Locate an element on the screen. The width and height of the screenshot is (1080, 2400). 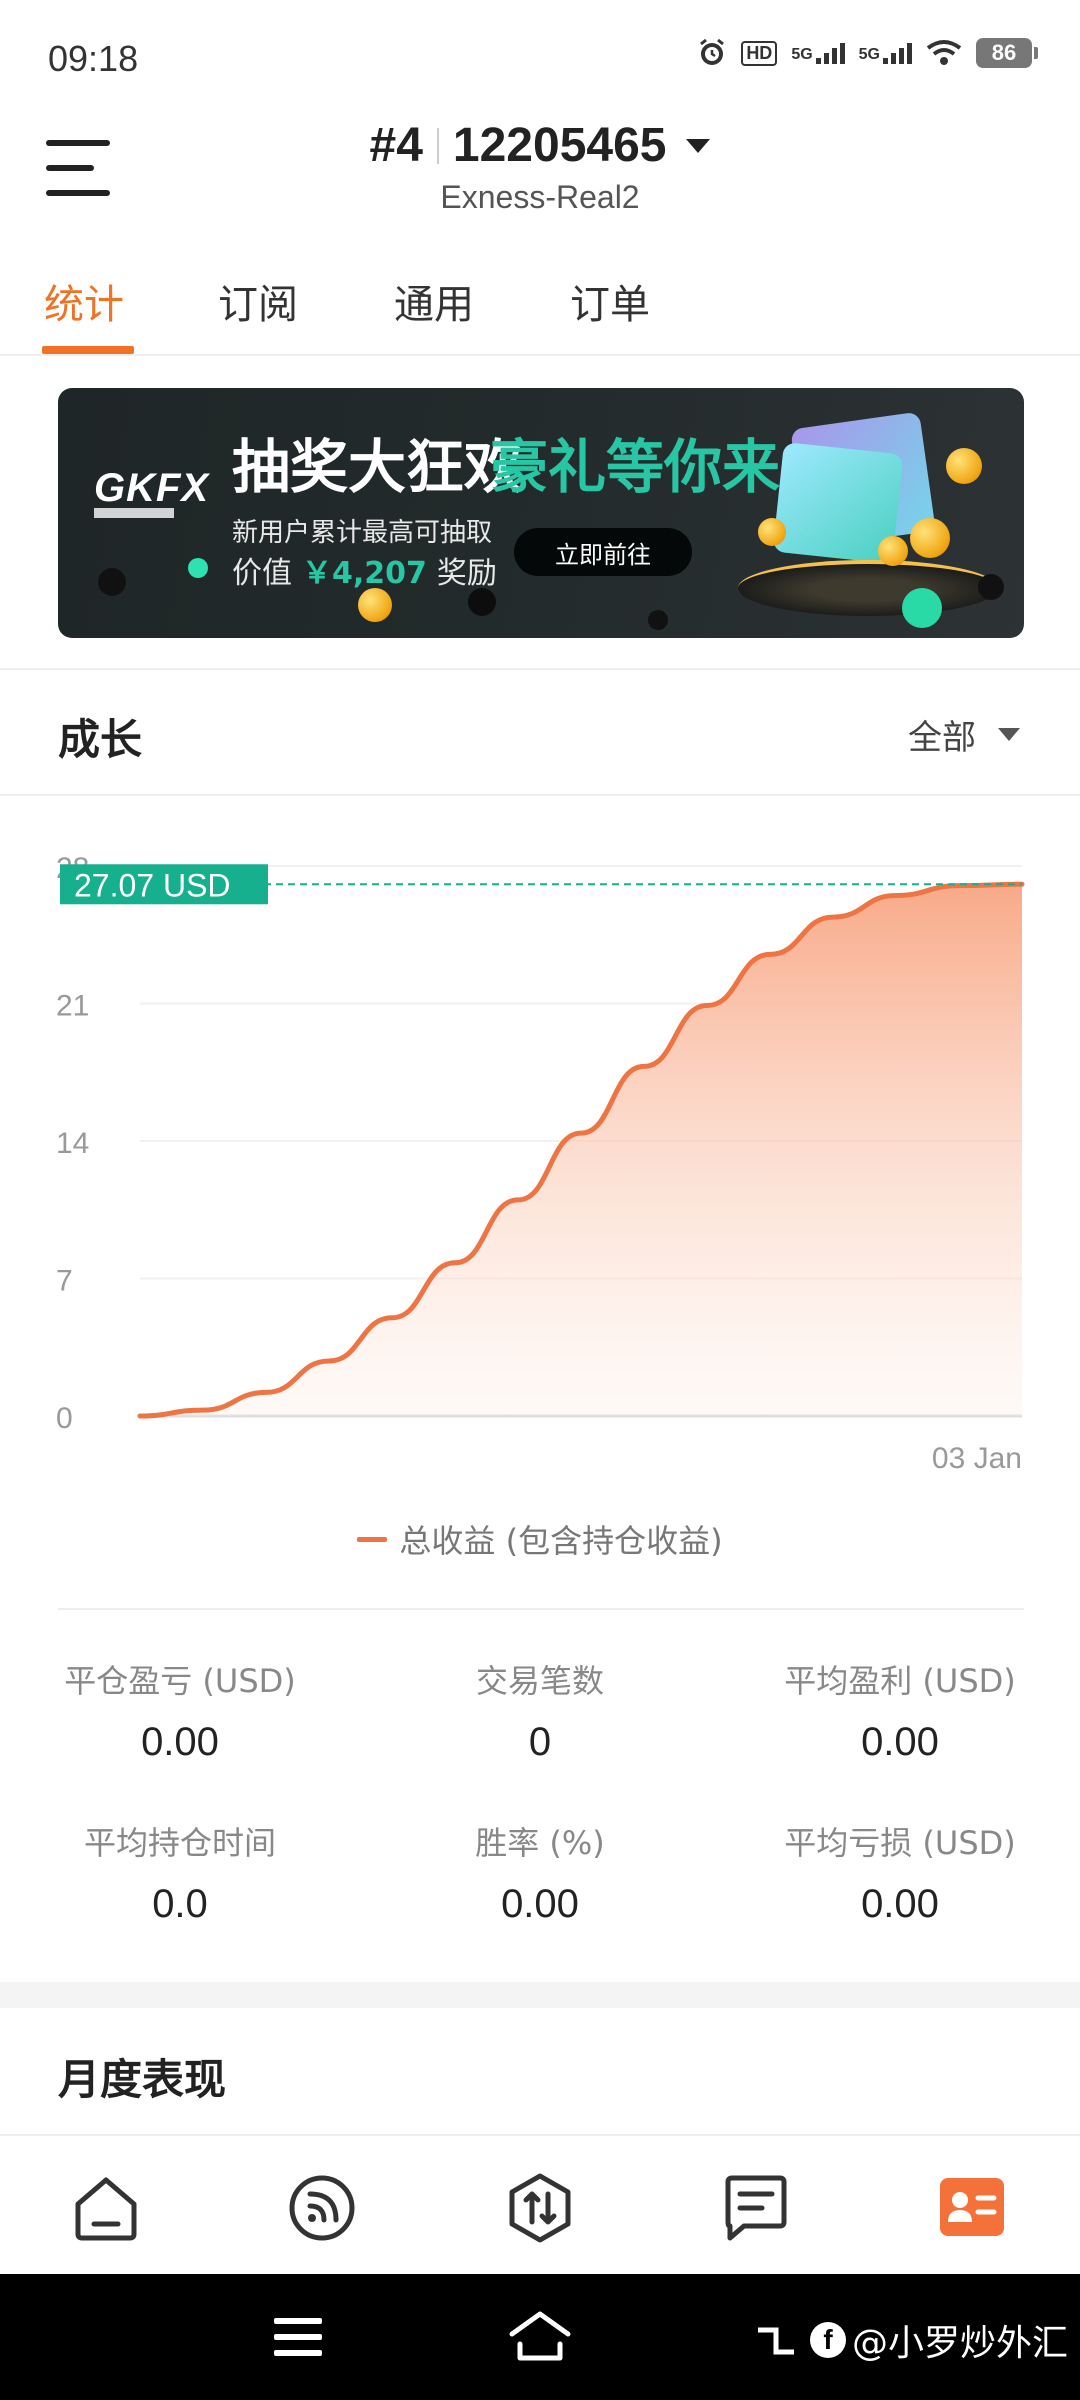
stat-label: 胜率 (%) is located at coordinates (540, 1843).